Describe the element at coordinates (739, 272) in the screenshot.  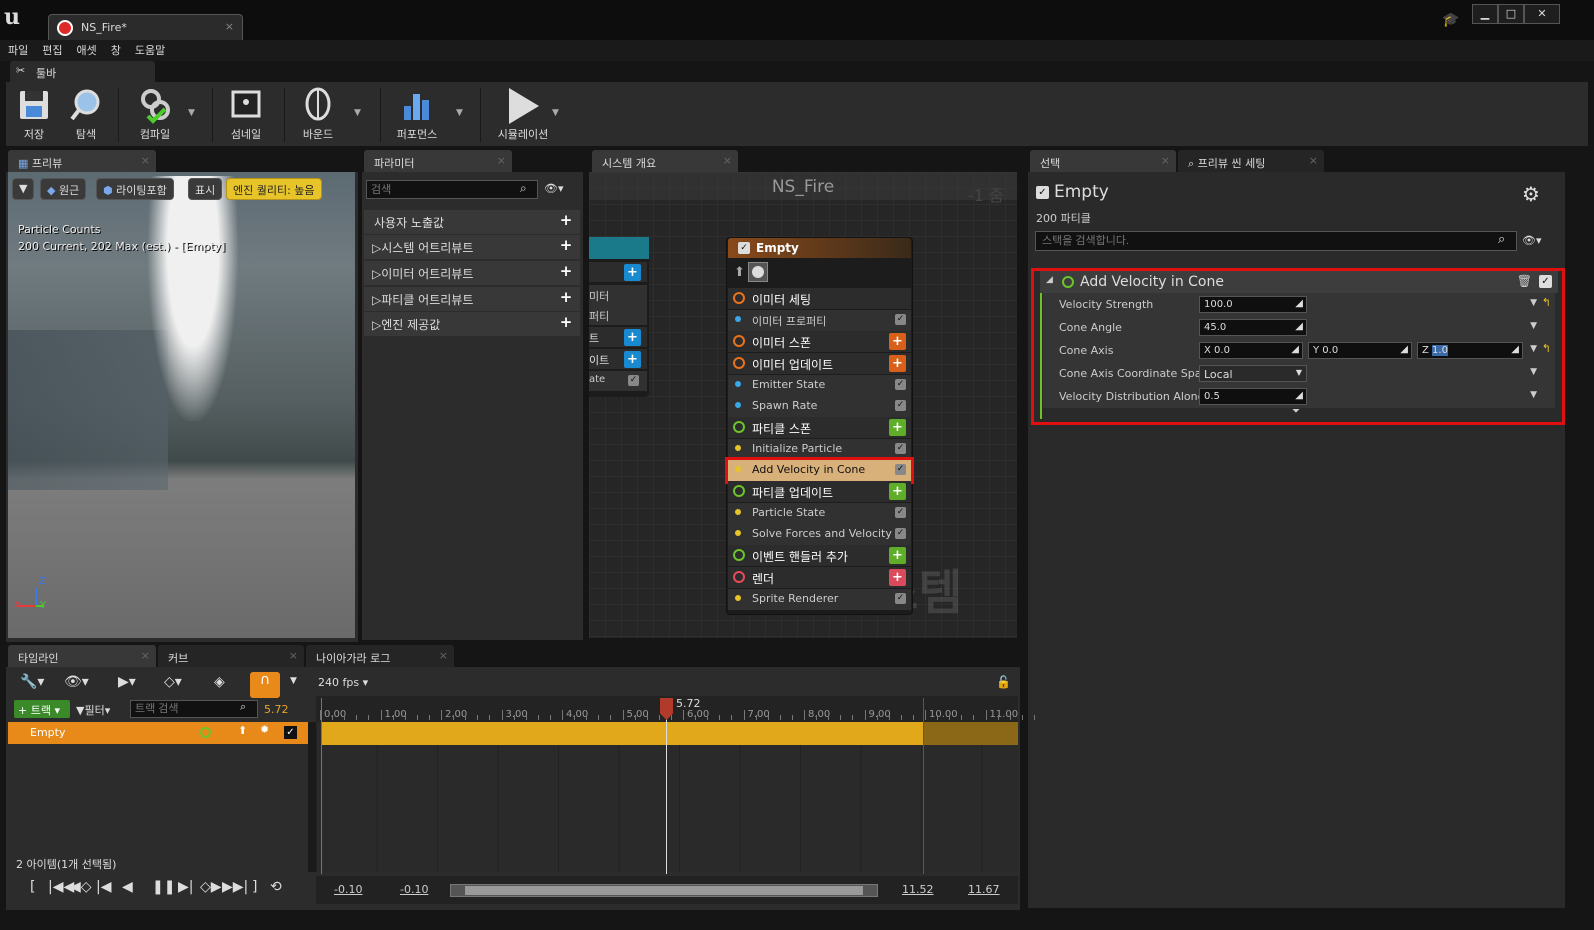
I see `pin-icon: ⬆` at that location.